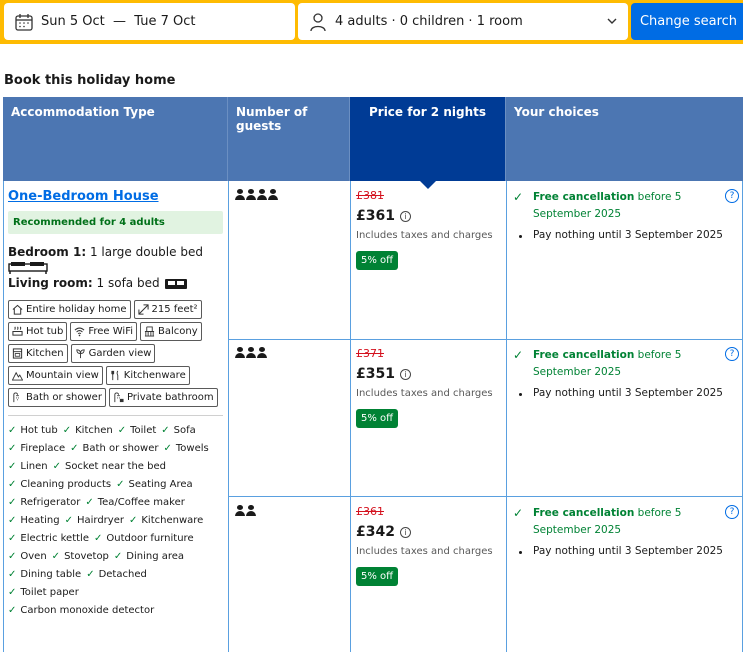 Image resolution: width=743 pixels, height=652 pixels. I want to click on facility-item: Hairdryer, so click(94, 521).